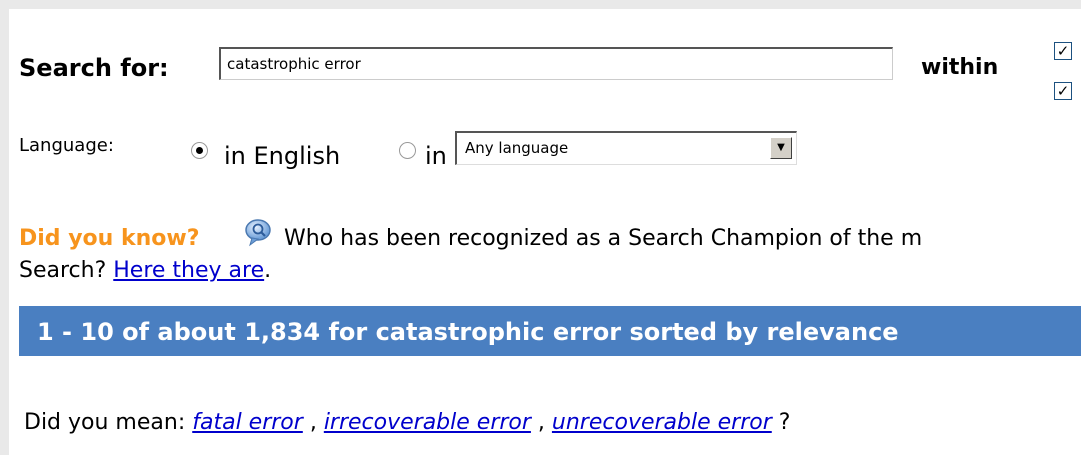 The image size is (1081, 455). I want to click on language-select: Any language ▼, so click(626, 148).